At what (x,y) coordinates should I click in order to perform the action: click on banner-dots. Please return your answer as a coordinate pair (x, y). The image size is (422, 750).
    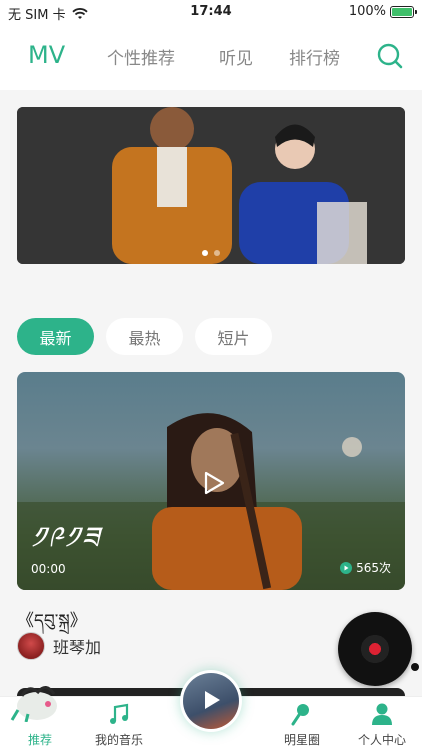
    Looking at the image, I should click on (211, 253).